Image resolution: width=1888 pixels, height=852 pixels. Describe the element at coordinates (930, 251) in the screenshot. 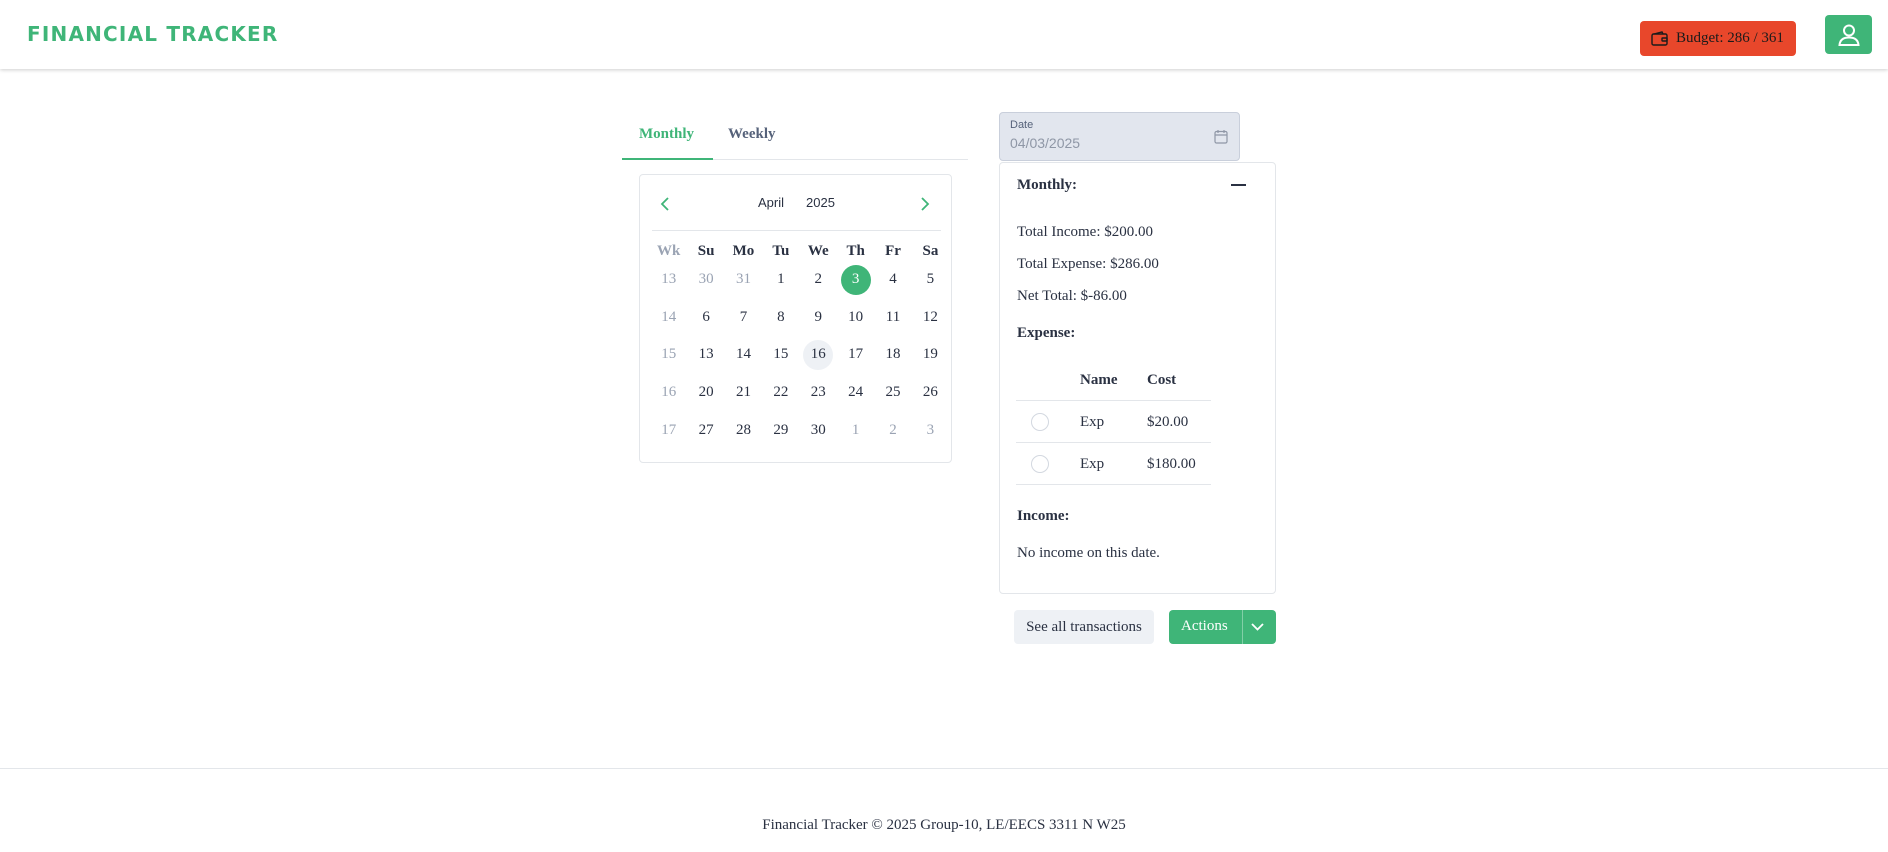

I see `weekday-header: Sa` at that location.